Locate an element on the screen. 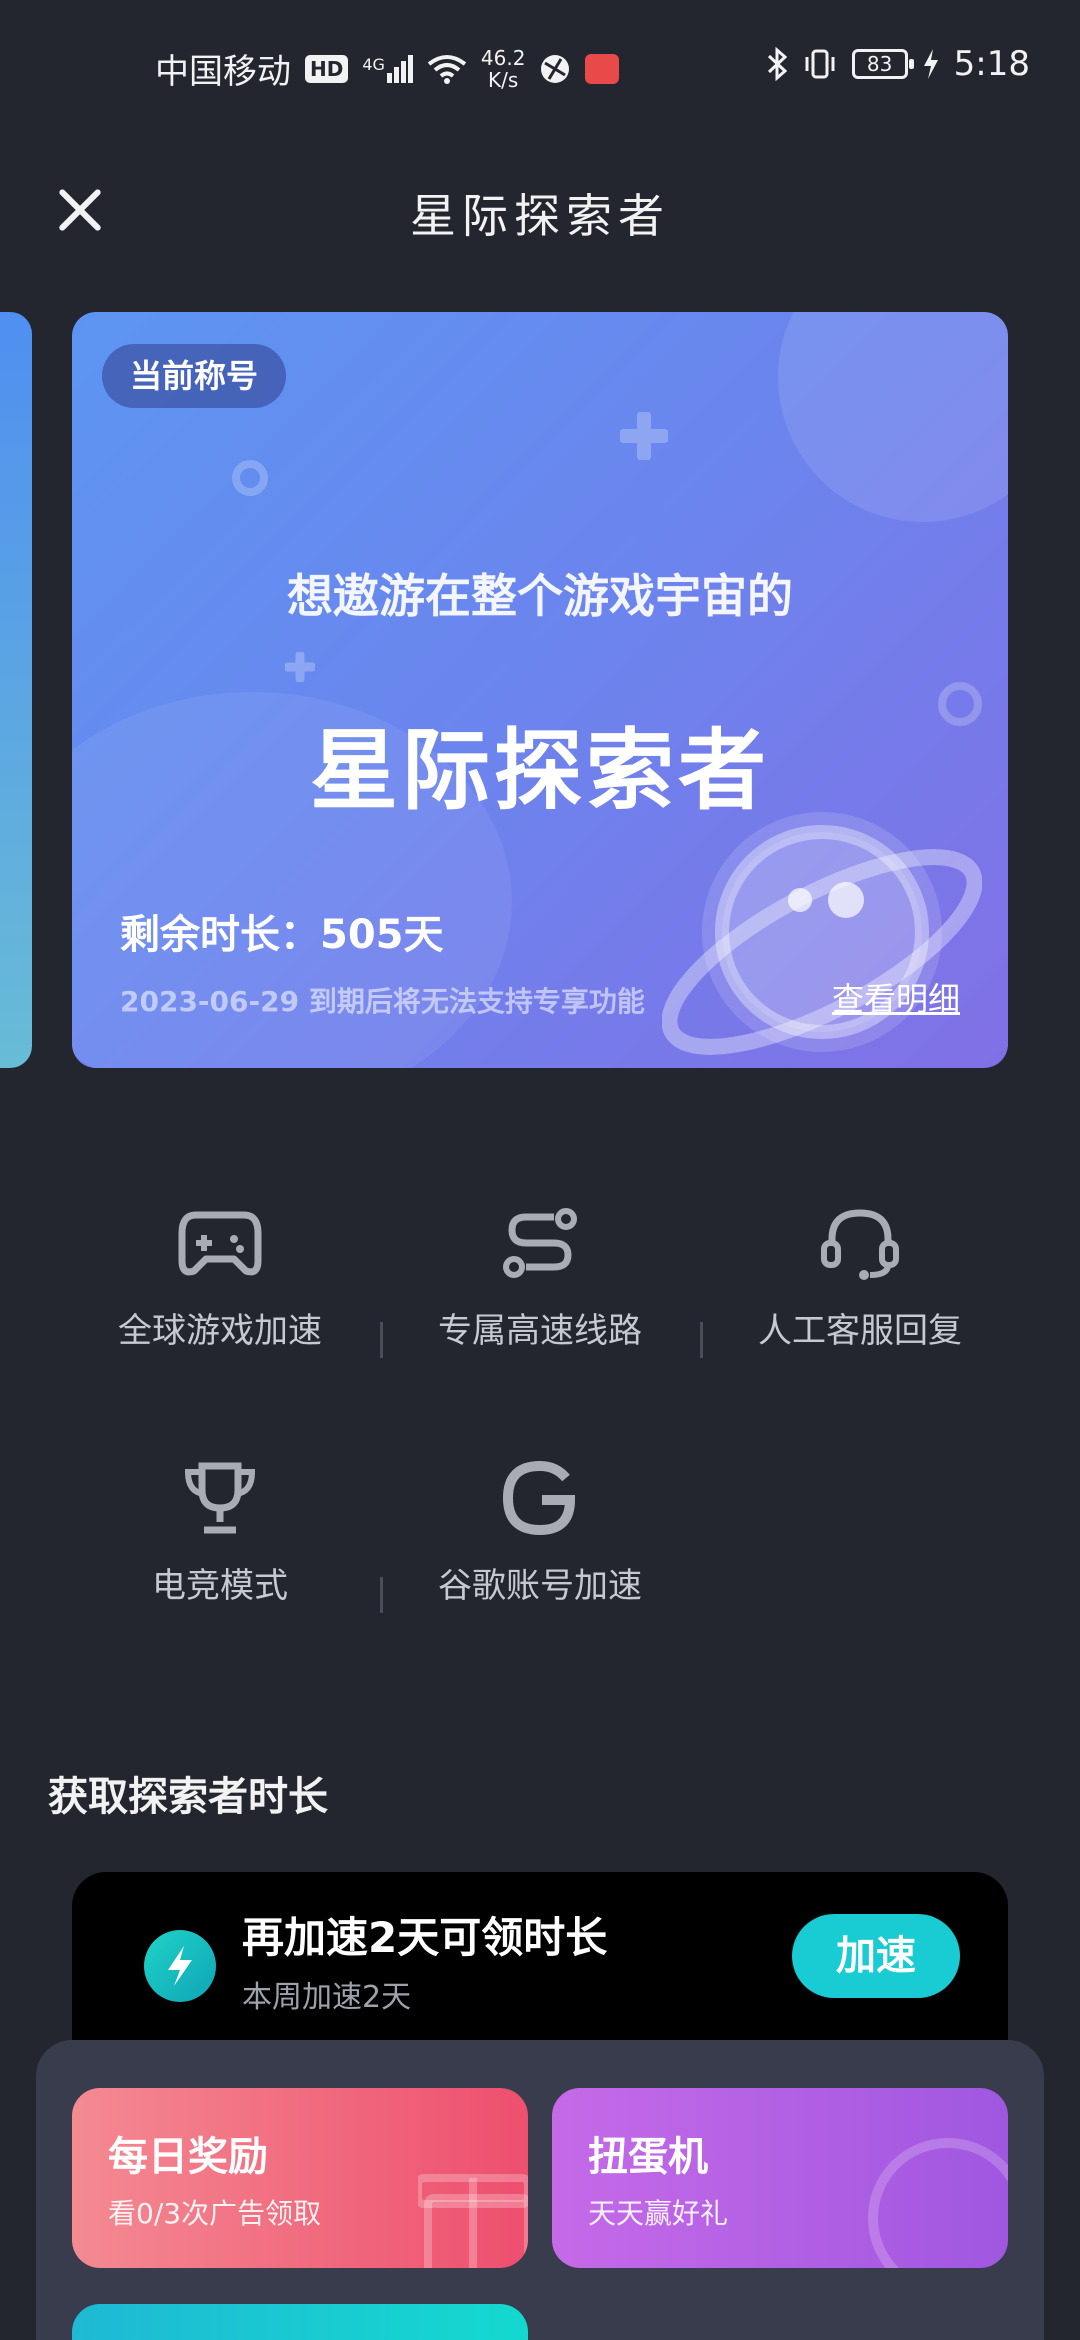 The height and width of the screenshot is (2340, 1080). page-title: 星际探索者 is located at coordinates (540, 216).